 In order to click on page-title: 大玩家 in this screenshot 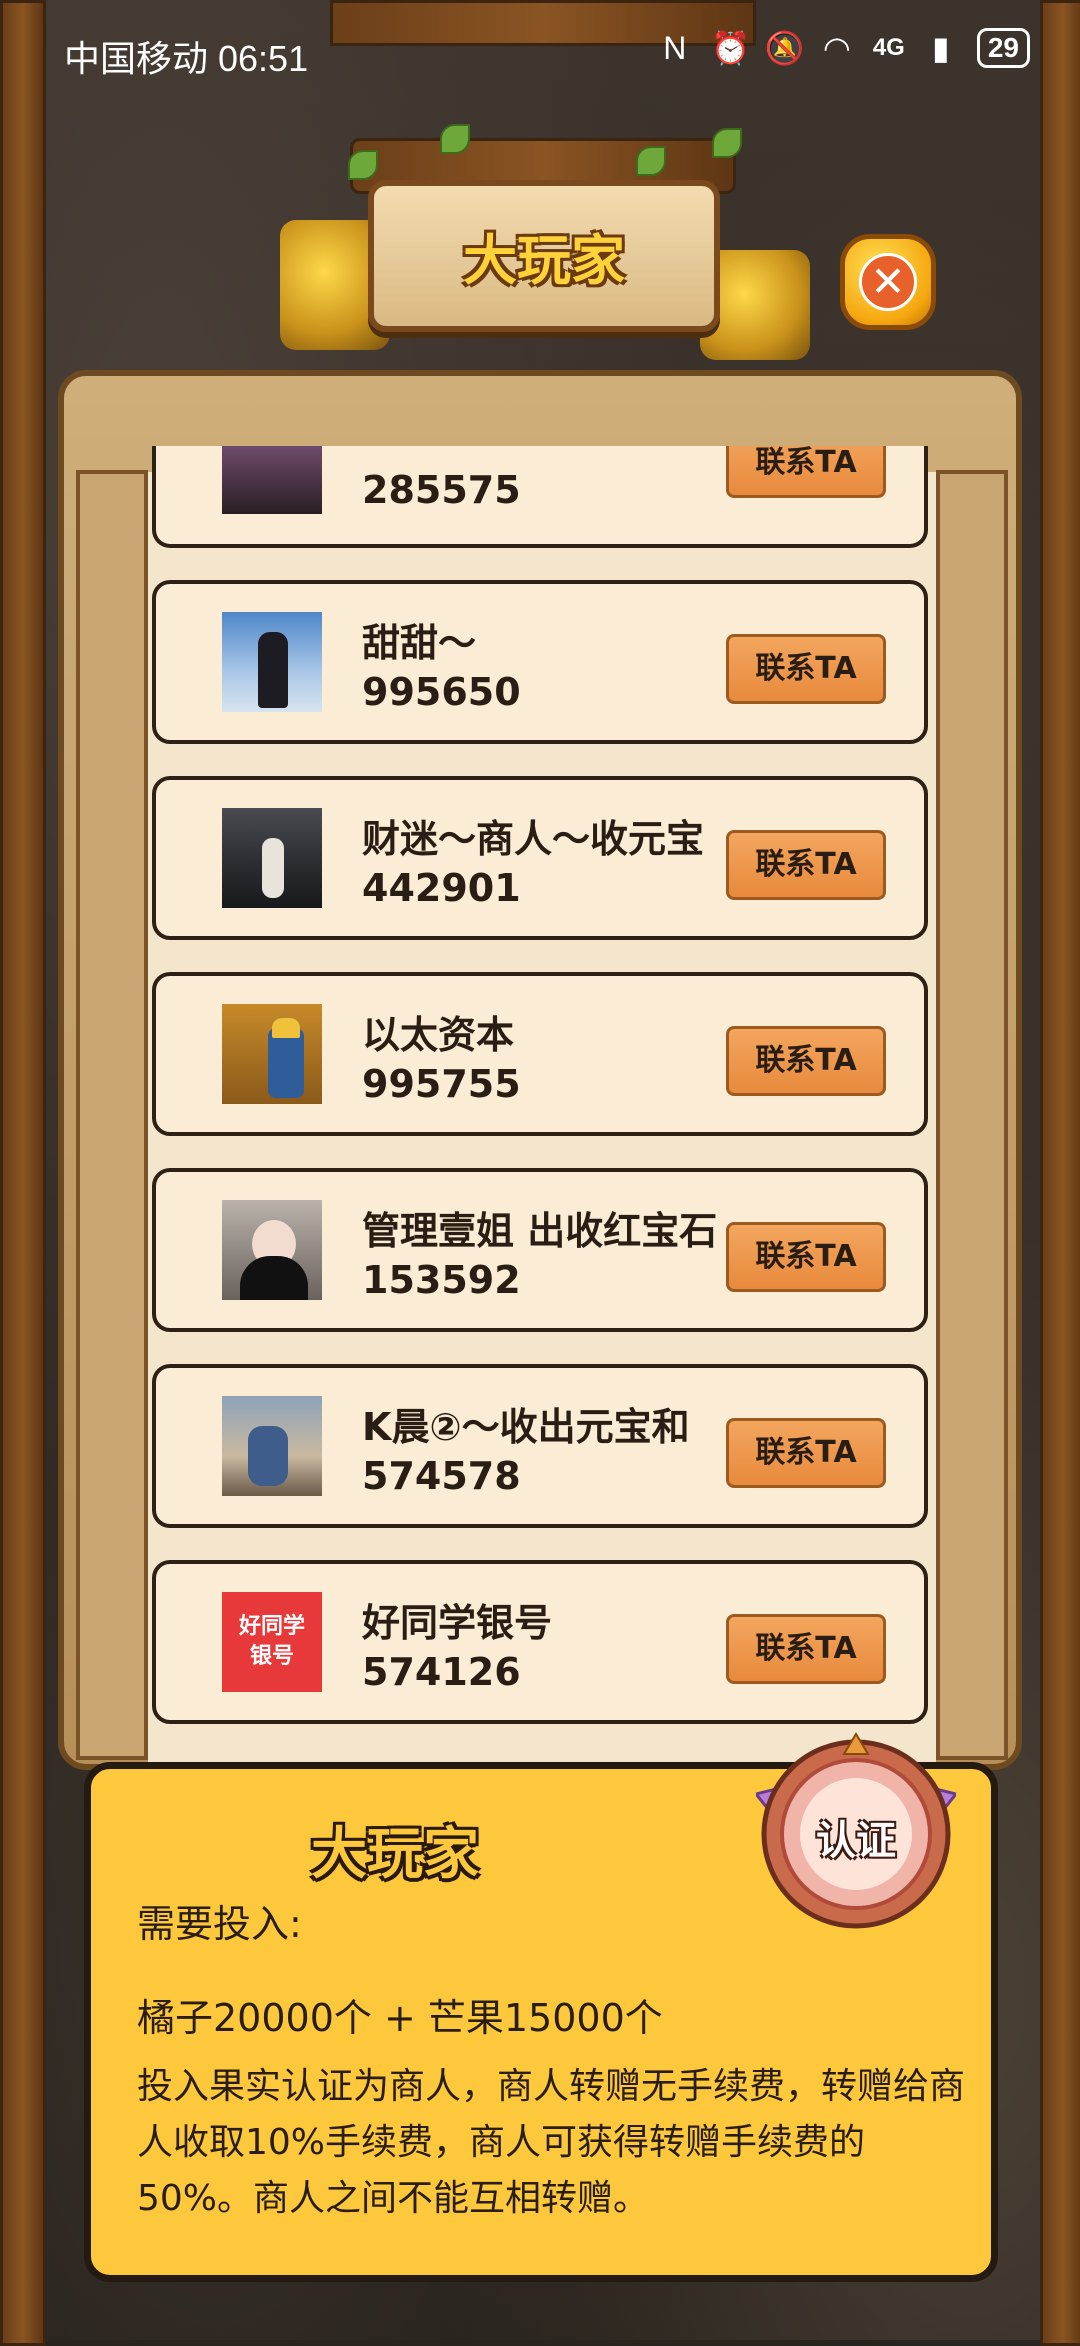, I will do `click(544, 260)`.